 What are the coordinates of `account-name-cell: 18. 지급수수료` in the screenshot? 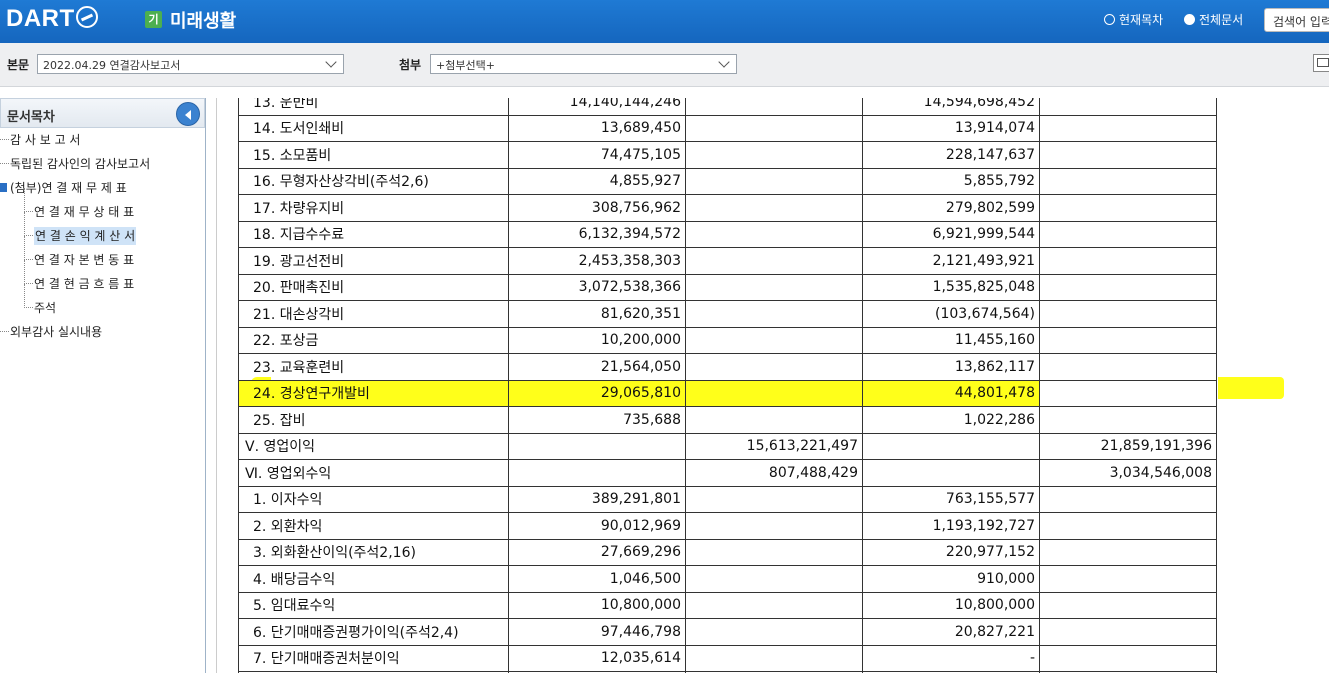 It's located at (373, 234).